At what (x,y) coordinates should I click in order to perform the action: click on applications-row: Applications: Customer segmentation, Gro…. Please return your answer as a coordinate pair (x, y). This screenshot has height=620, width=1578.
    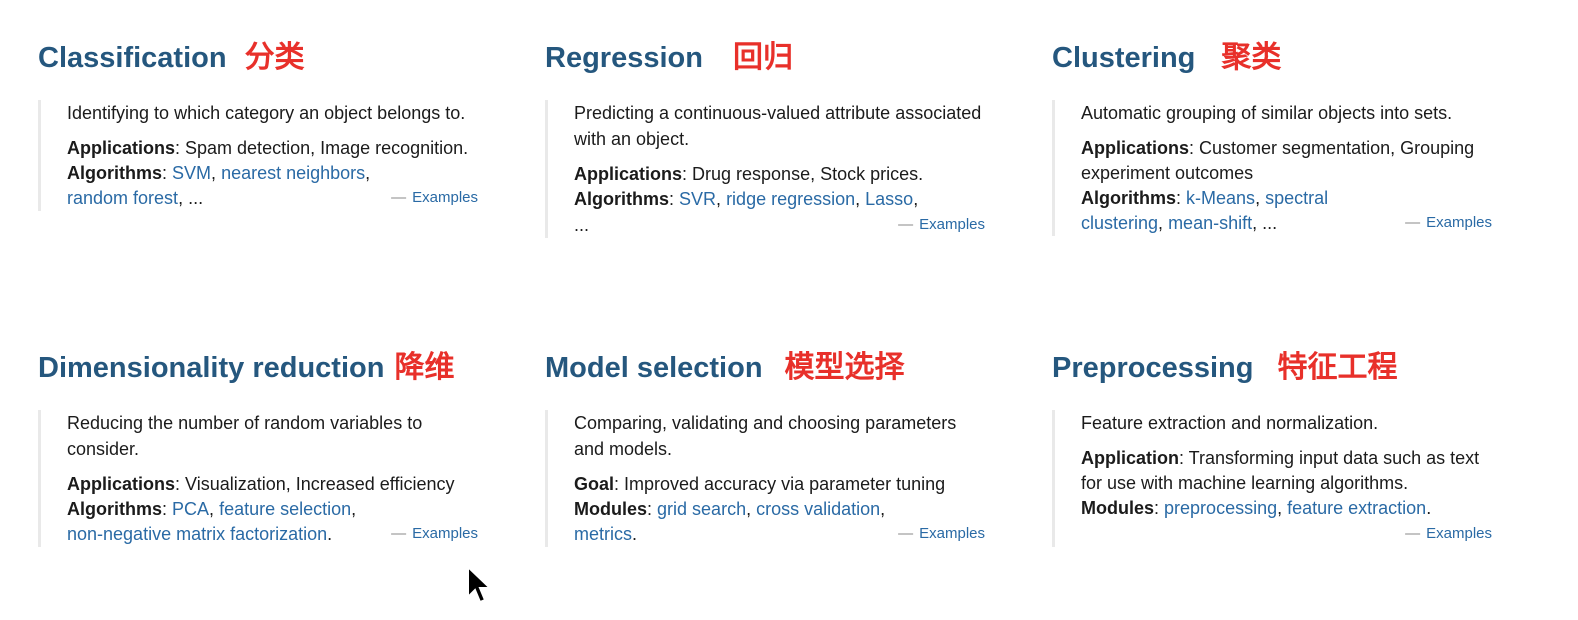
    Looking at the image, I should click on (1286, 161).